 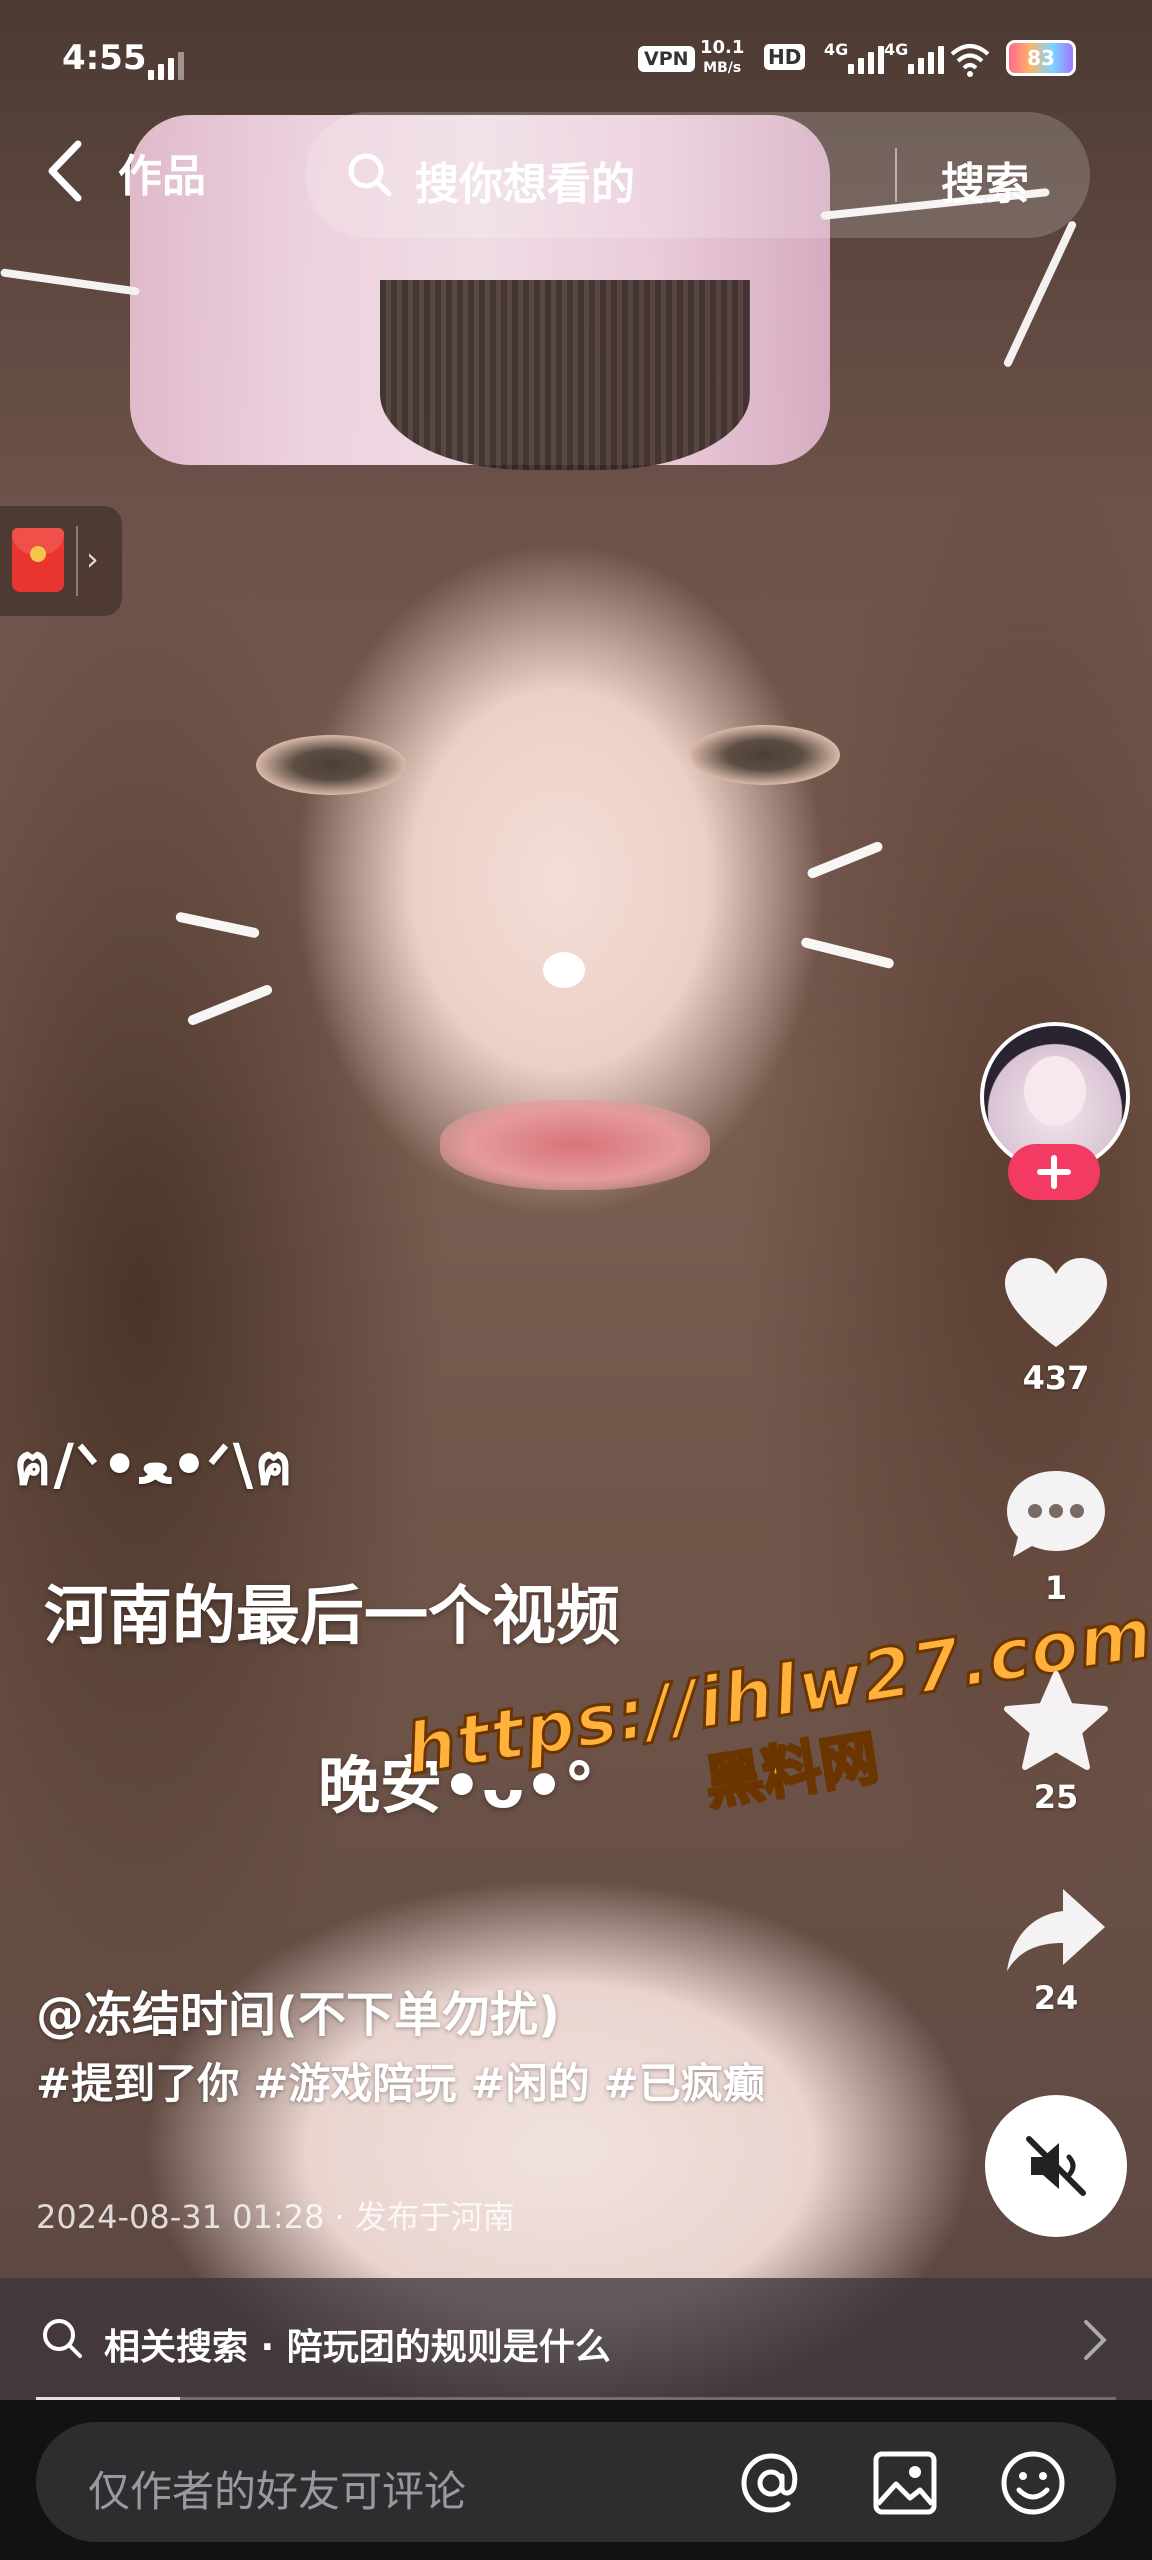 I want to click on search-button: 搜索, so click(x=985, y=180).